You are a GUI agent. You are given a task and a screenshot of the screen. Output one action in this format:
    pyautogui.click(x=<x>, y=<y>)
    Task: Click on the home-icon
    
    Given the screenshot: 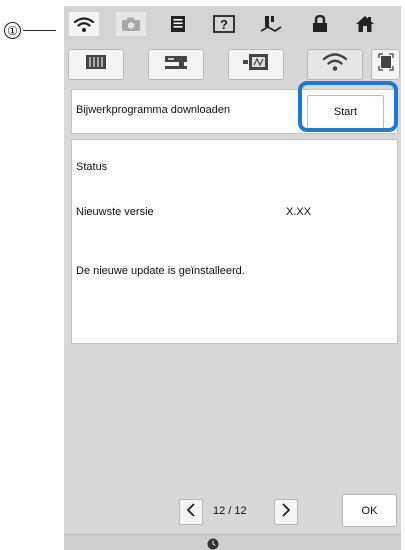 What is the action you would take?
    pyautogui.click(x=365, y=24)
    